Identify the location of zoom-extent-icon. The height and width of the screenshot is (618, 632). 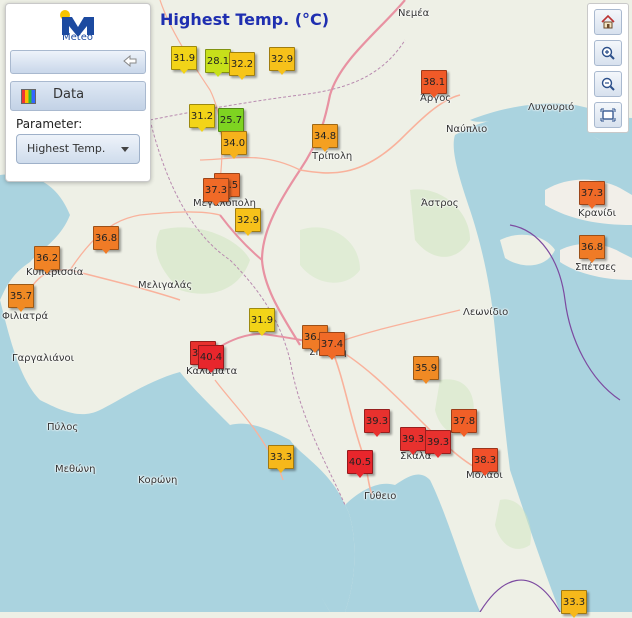
(608, 115).